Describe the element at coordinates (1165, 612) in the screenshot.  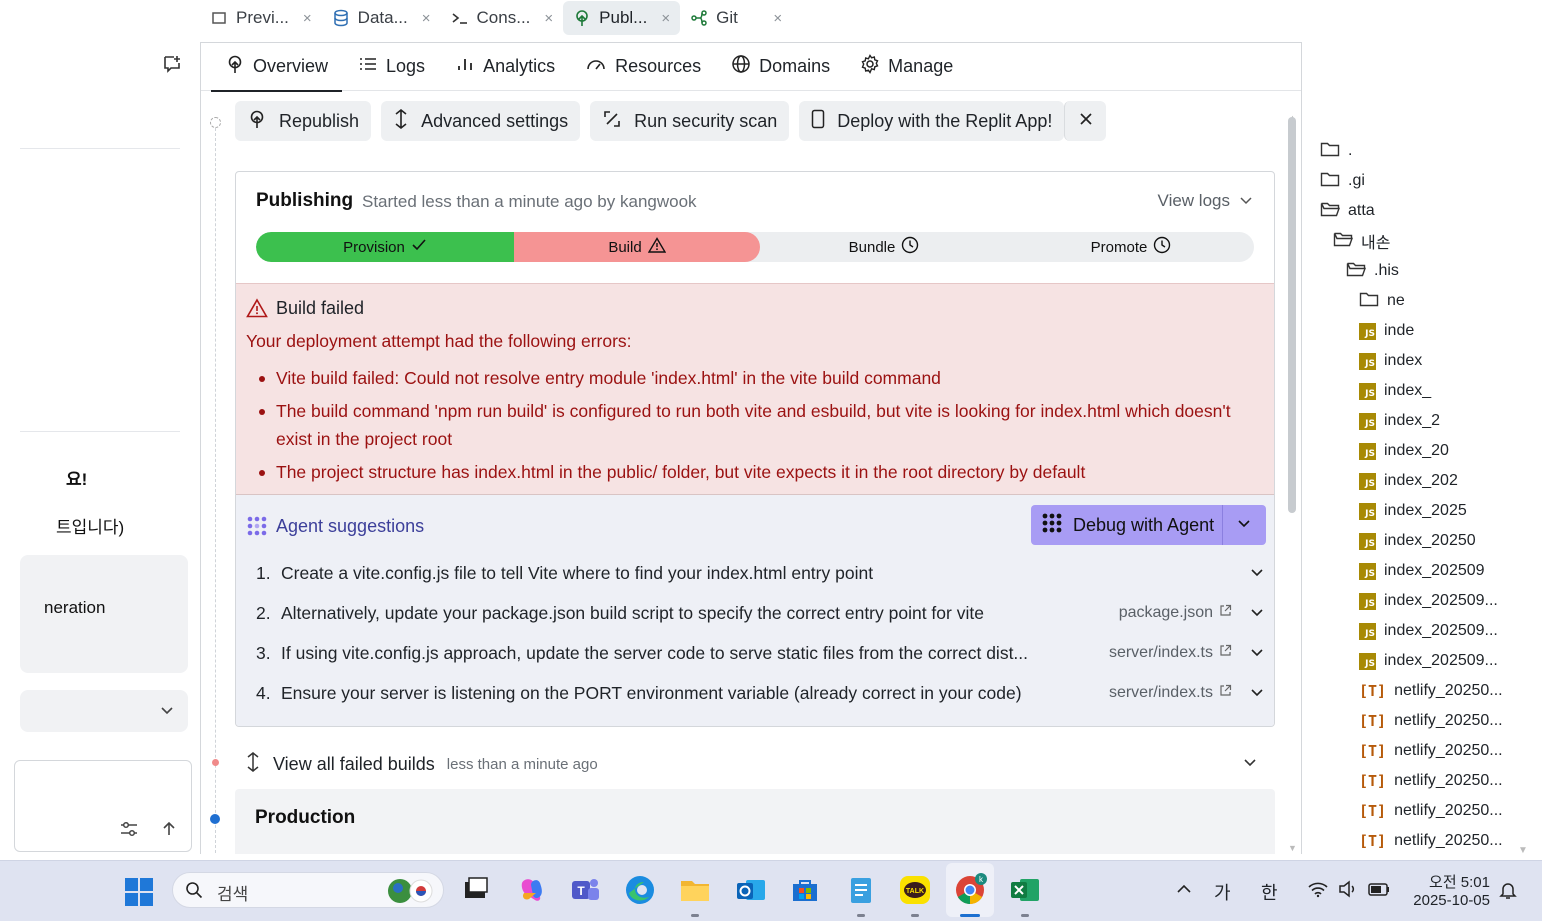
I see `file-link-label: package.json` at that location.